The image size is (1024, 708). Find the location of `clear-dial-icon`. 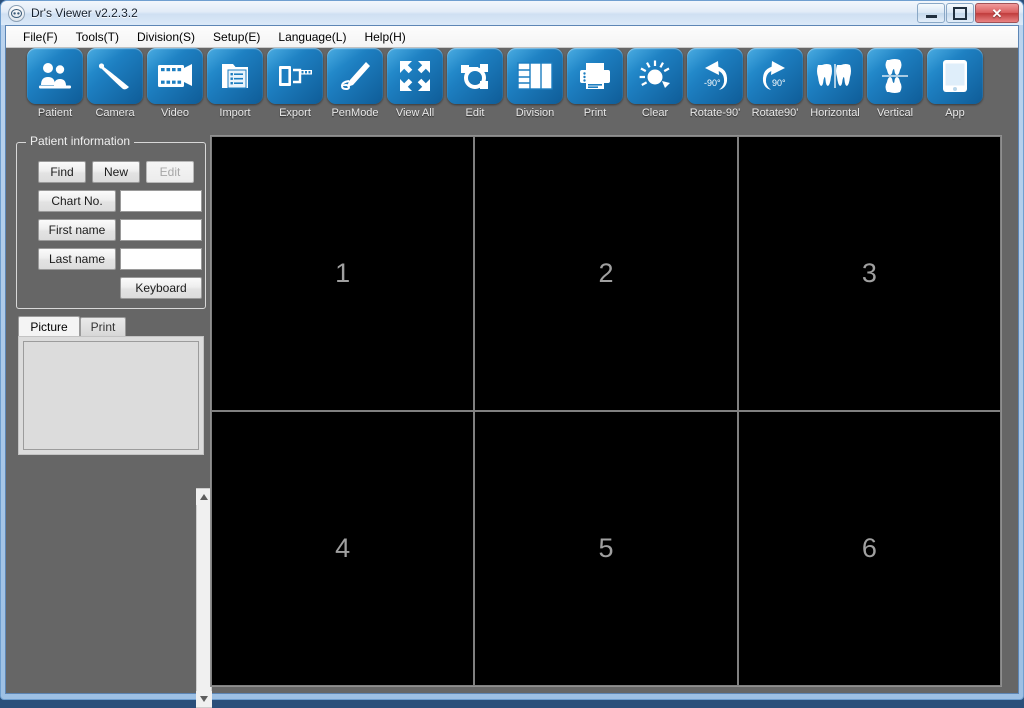

clear-dial-icon is located at coordinates (655, 76).